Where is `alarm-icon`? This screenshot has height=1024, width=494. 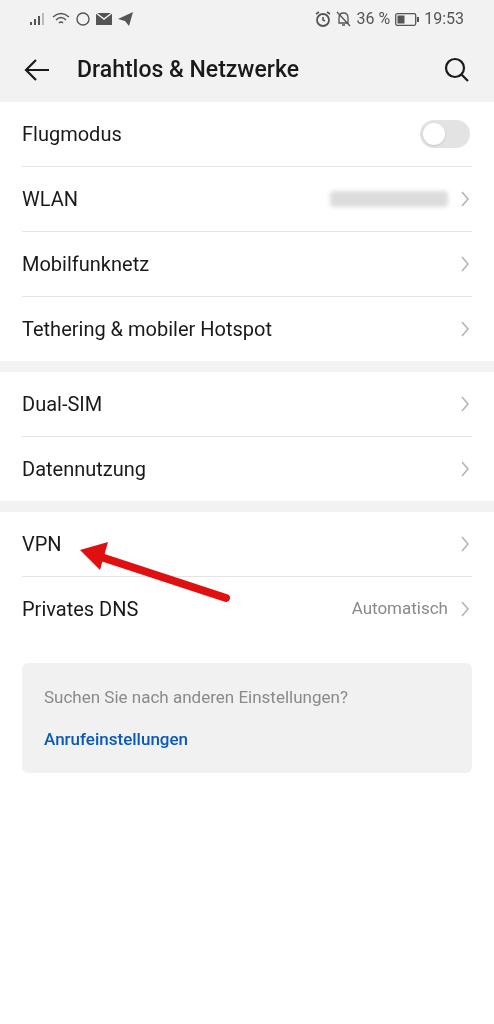
alarm-icon is located at coordinates (323, 19).